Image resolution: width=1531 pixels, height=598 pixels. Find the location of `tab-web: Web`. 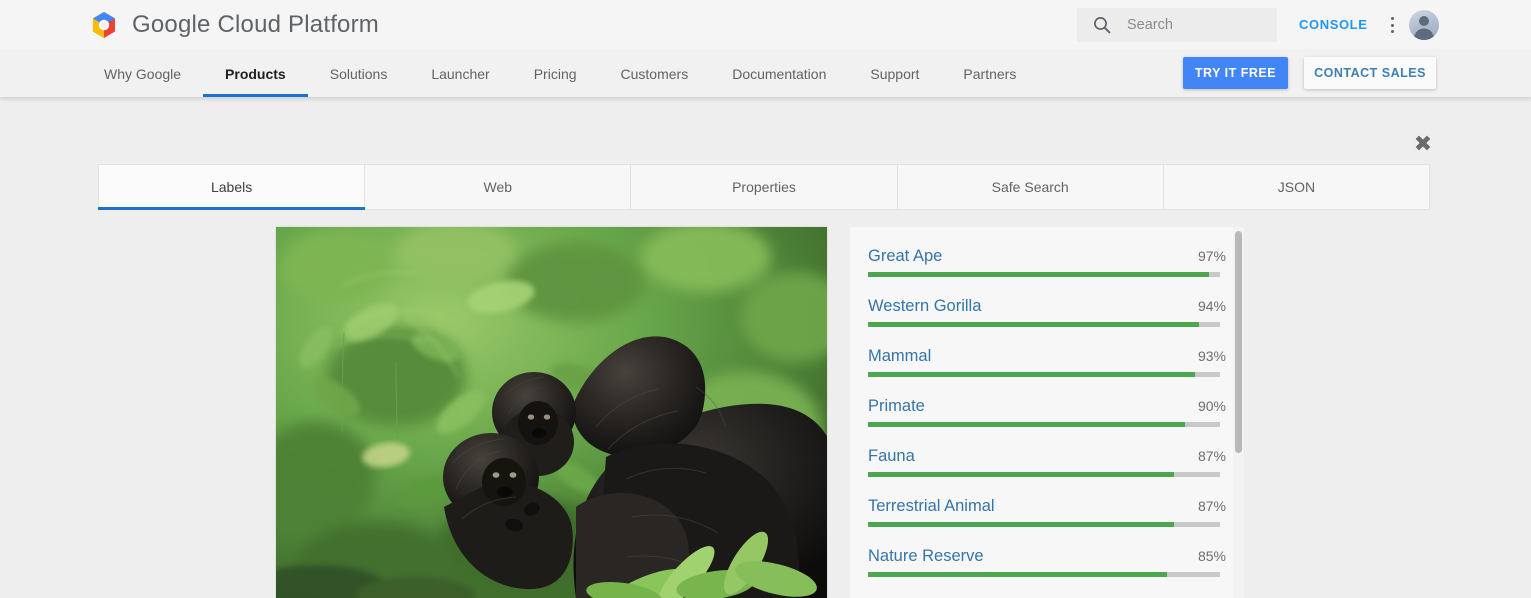

tab-web: Web is located at coordinates (498, 187).